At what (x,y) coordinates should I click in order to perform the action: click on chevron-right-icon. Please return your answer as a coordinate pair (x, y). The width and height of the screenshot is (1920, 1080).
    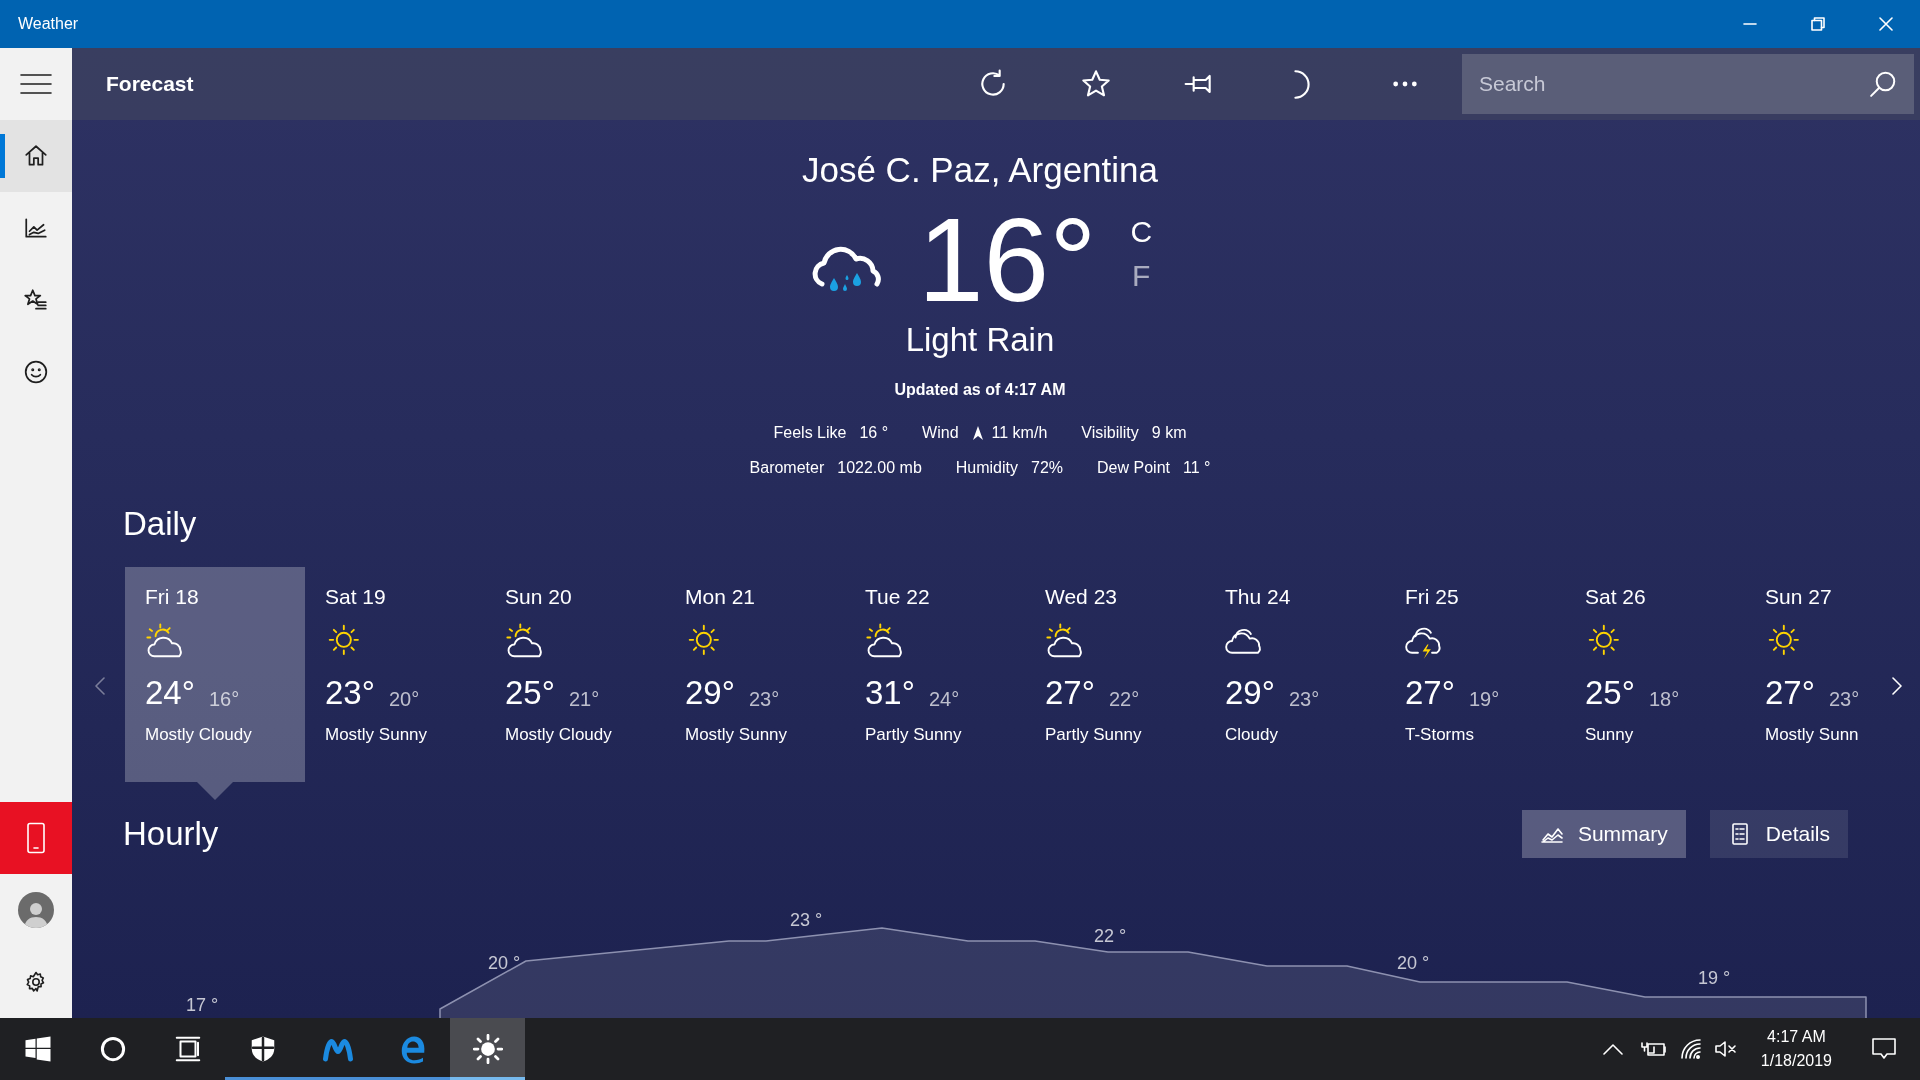
    Looking at the image, I should click on (1897, 686).